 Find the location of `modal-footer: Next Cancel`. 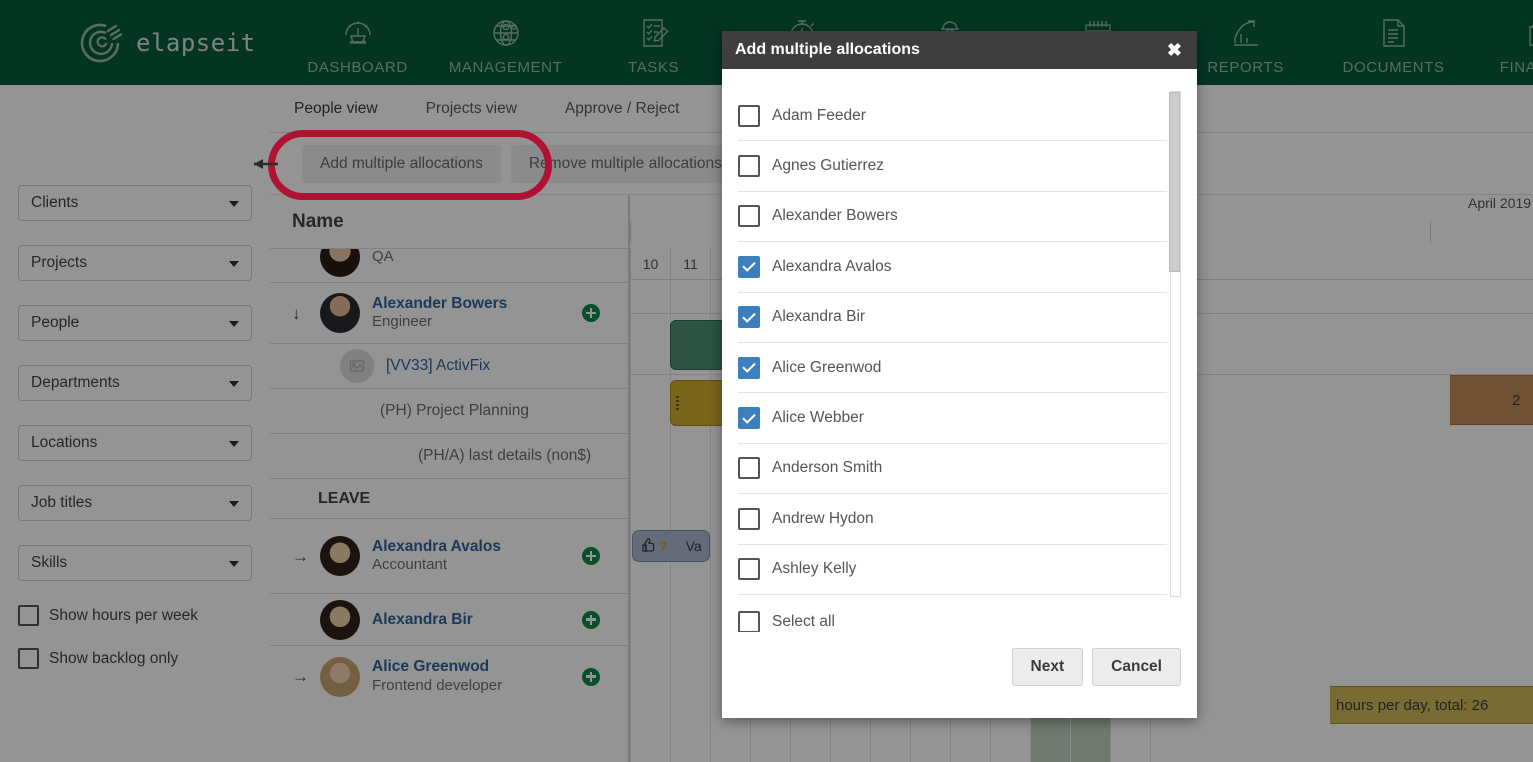

modal-footer: Next Cancel is located at coordinates (959, 675).